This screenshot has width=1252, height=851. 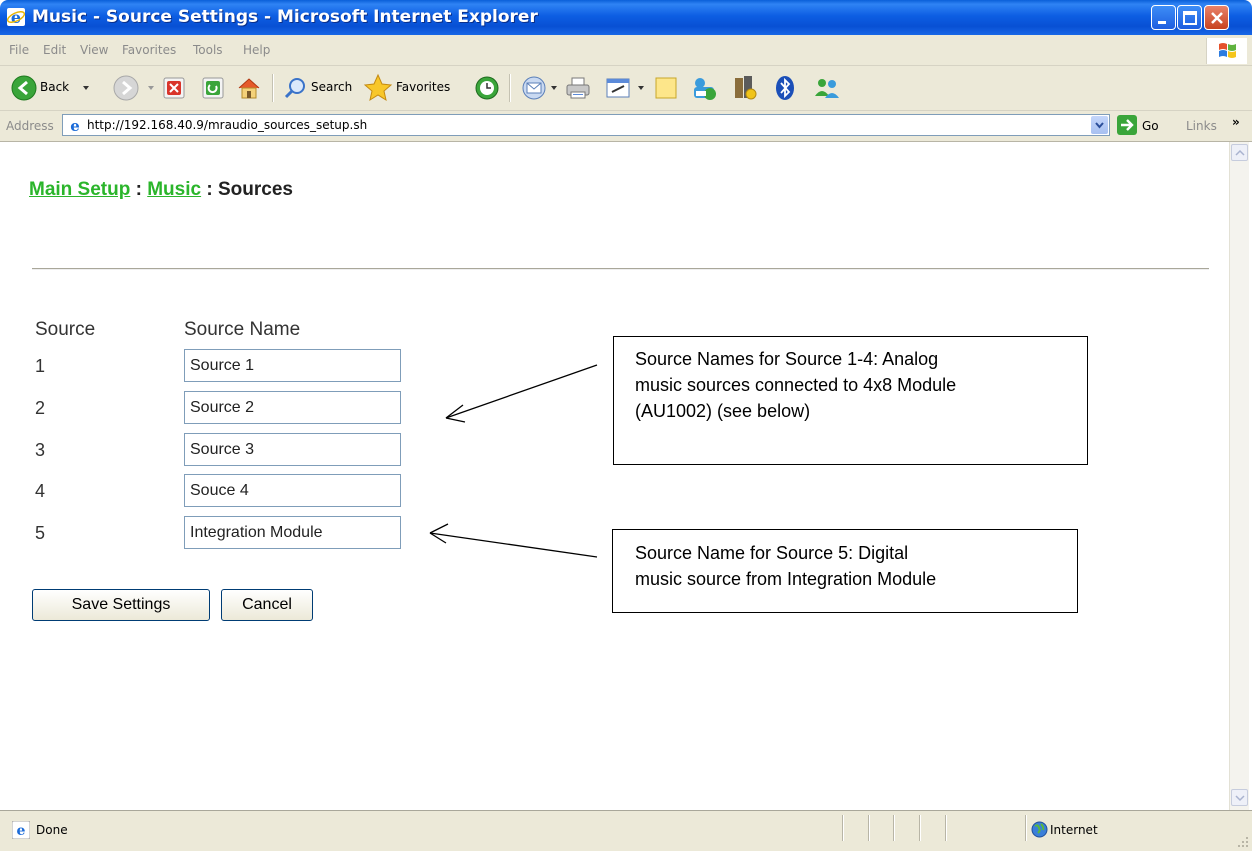 What do you see at coordinates (1039, 829) in the screenshot?
I see `globe-icon` at bounding box center [1039, 829].